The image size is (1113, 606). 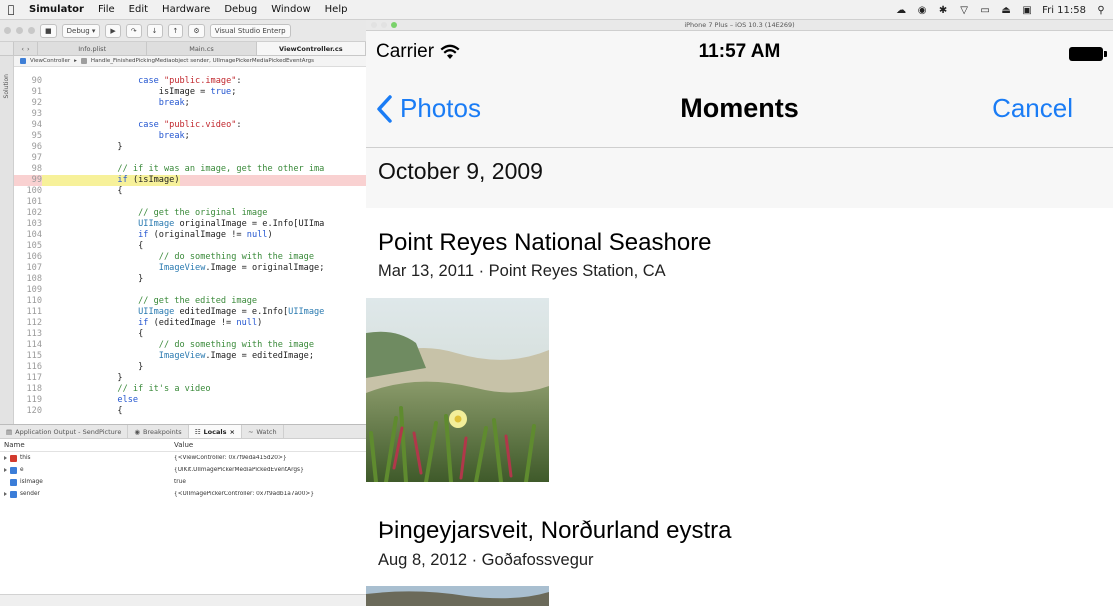 What do you see at coordinates (985, 10) in the screenshot?
I see `airplay-icon: ▭` at bounding box center [985, 10].